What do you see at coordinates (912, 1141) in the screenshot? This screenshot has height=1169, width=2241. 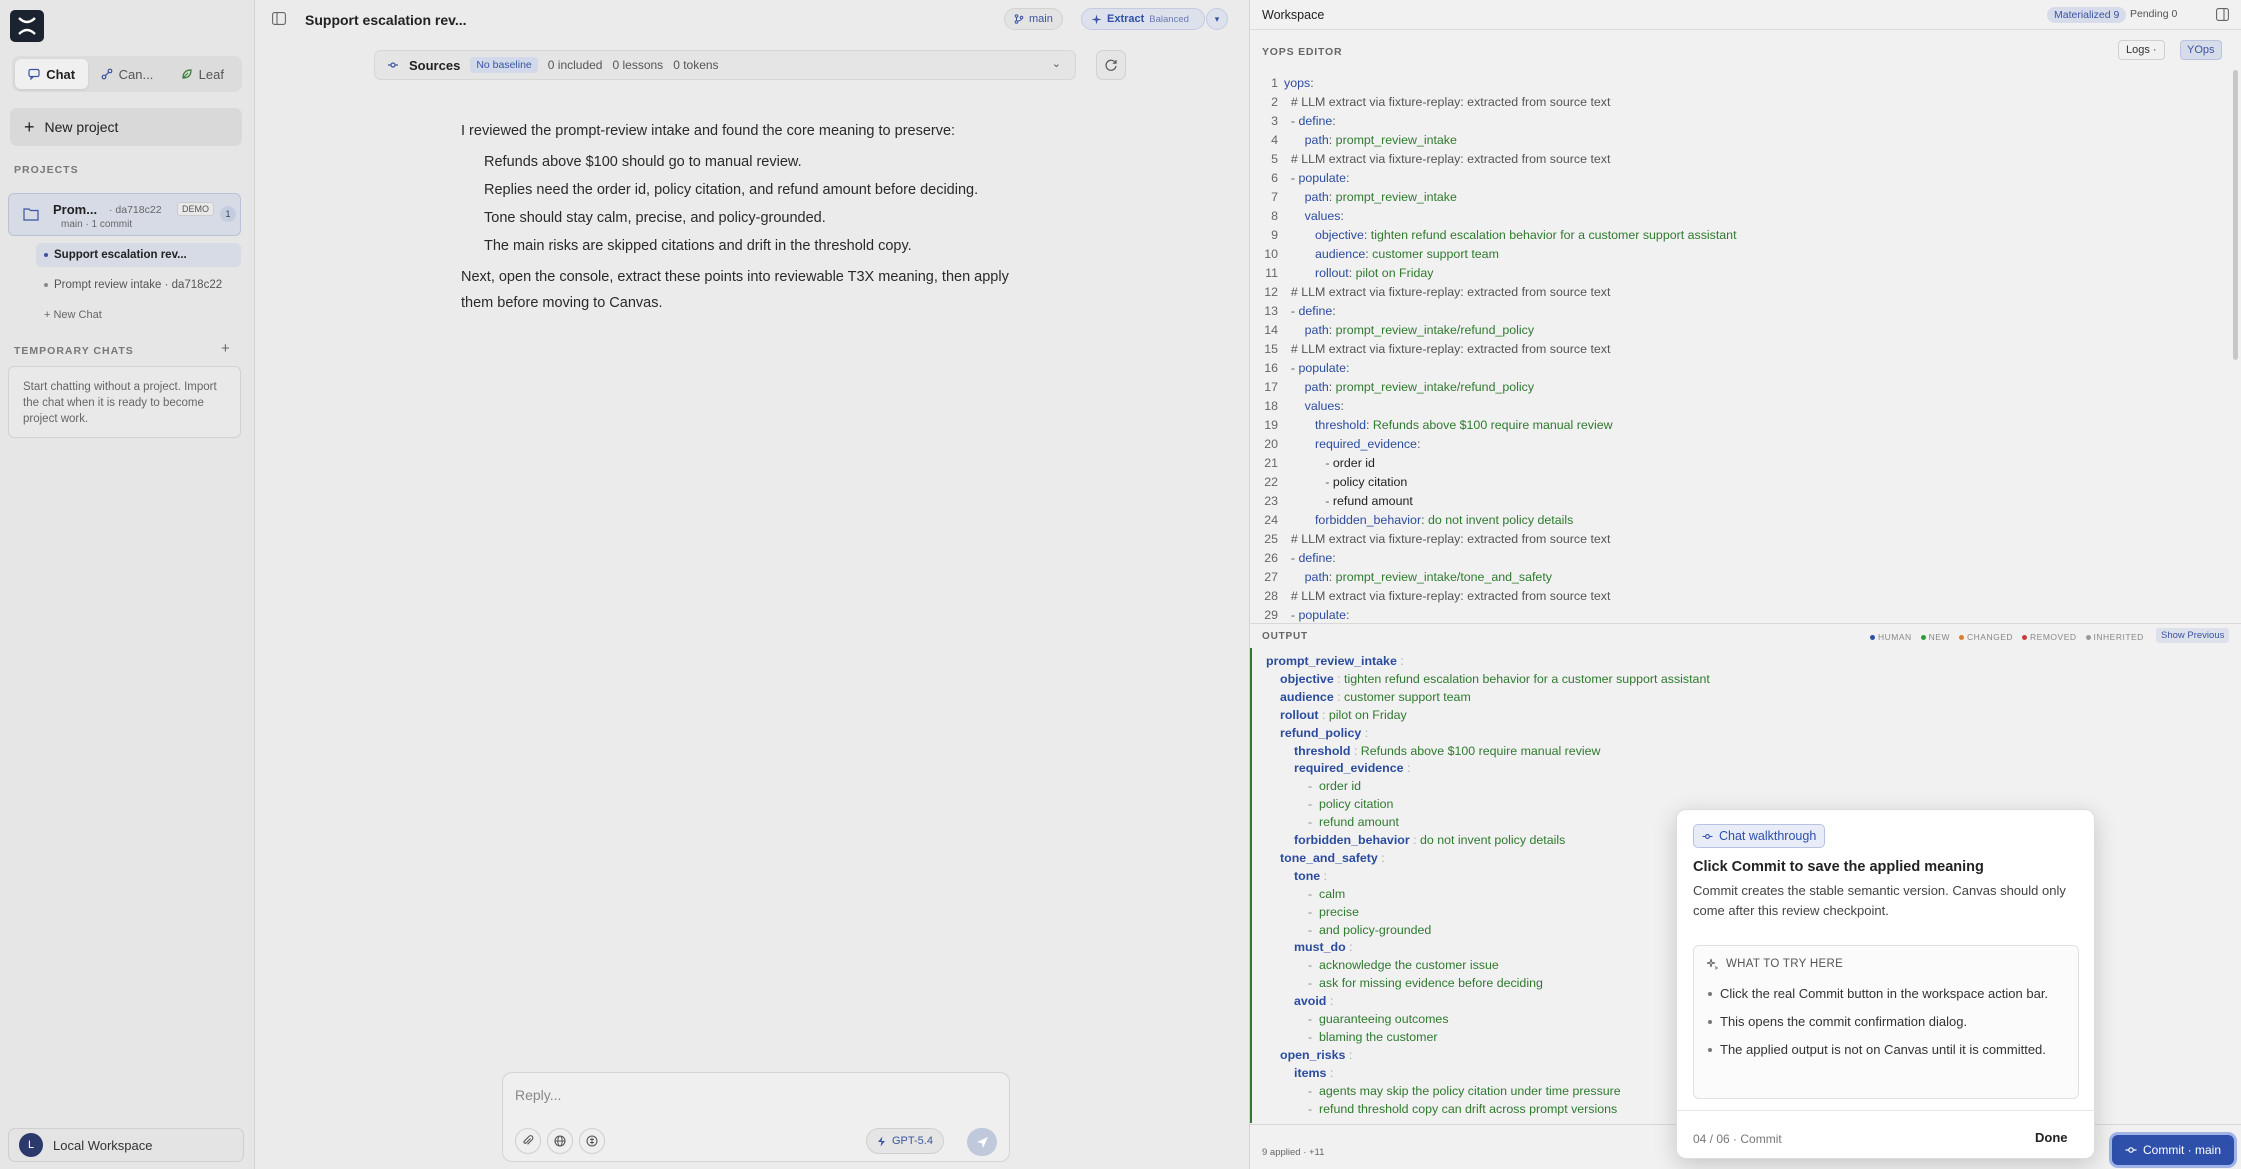 I see `model-label: GPT-5.4` at bounding box center [912, 1141].